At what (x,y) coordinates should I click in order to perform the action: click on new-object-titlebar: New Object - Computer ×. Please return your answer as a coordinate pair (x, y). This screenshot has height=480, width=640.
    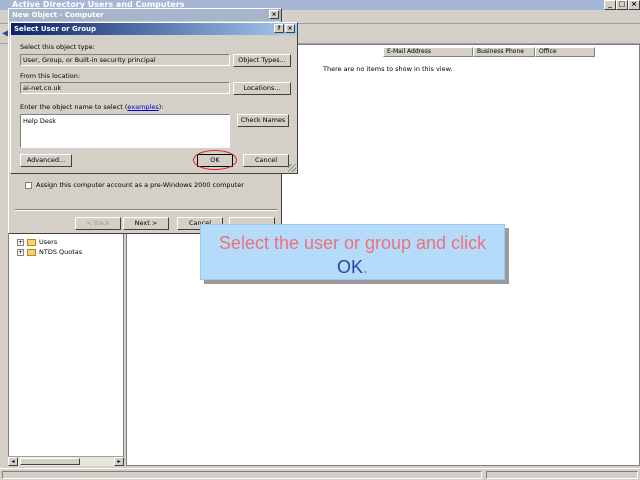
    Looking at the image, I should click on (145, 15).